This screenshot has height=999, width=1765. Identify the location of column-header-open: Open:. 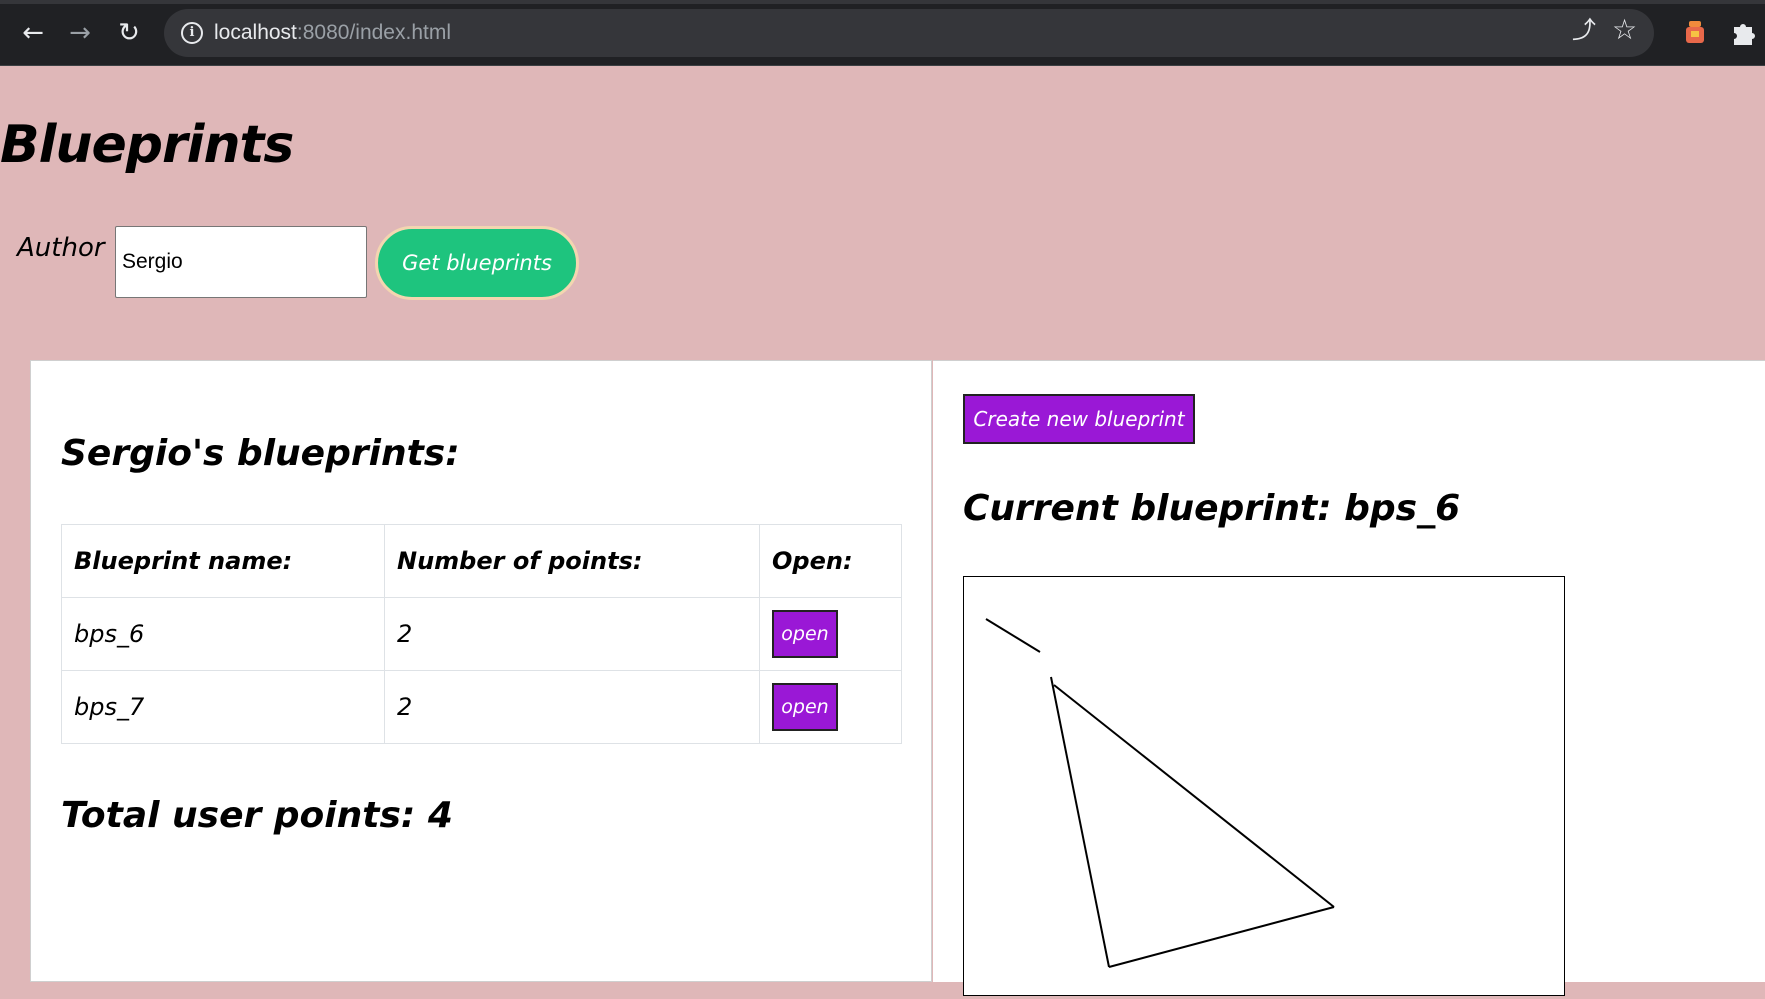
(830, 561).